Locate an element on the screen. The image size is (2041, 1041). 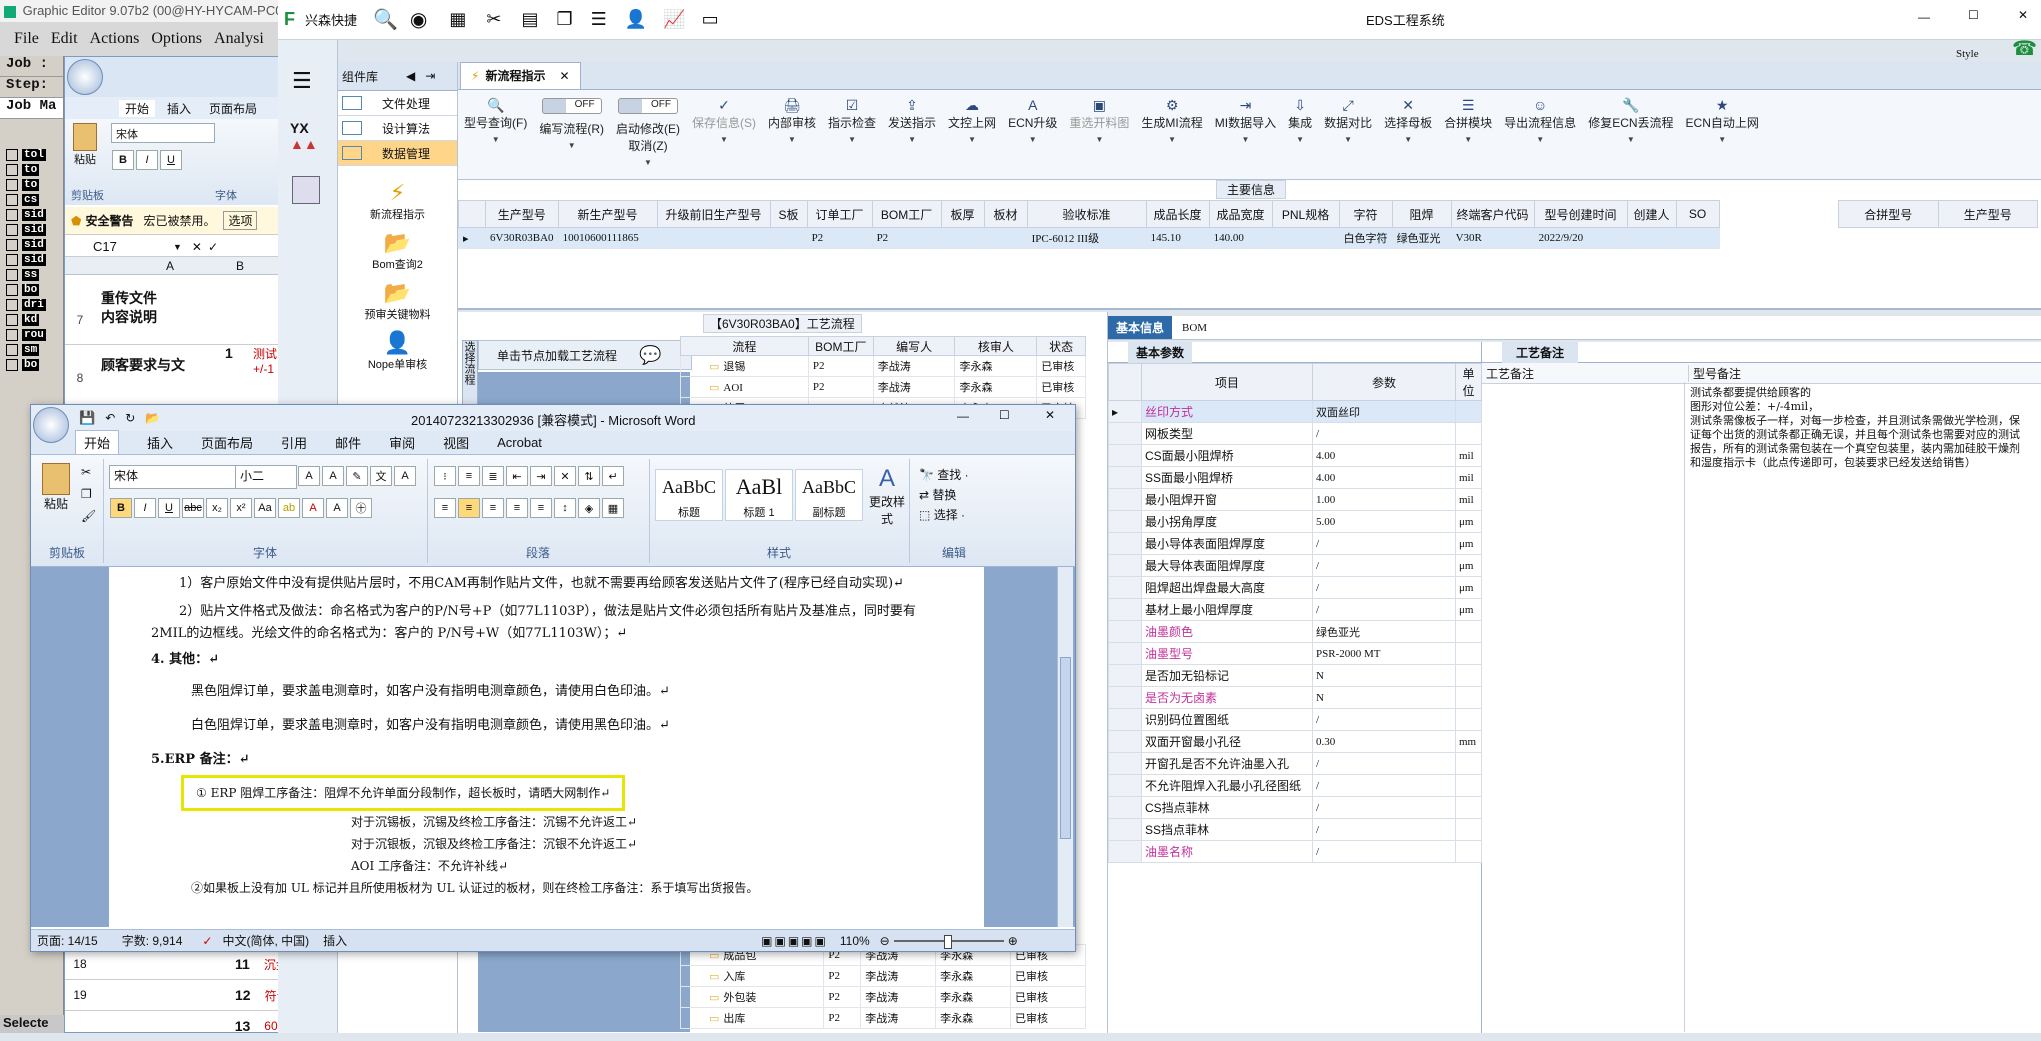
flow-row: ▭ 入库 P2 李战涛 李永森 已审核 is located at coordinates (882, 976).